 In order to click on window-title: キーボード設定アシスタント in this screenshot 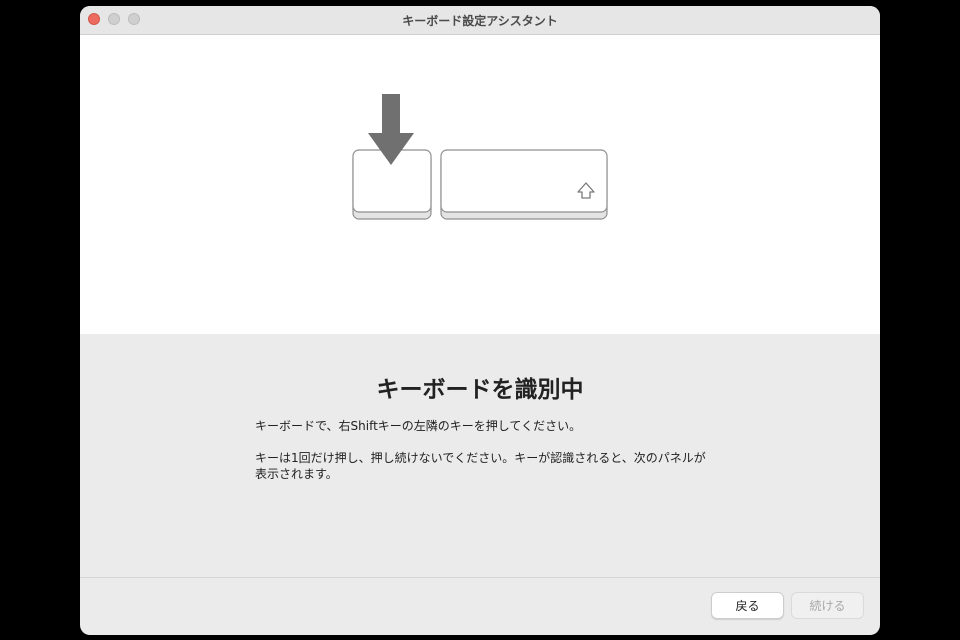, I will do `click(480, 21)`.